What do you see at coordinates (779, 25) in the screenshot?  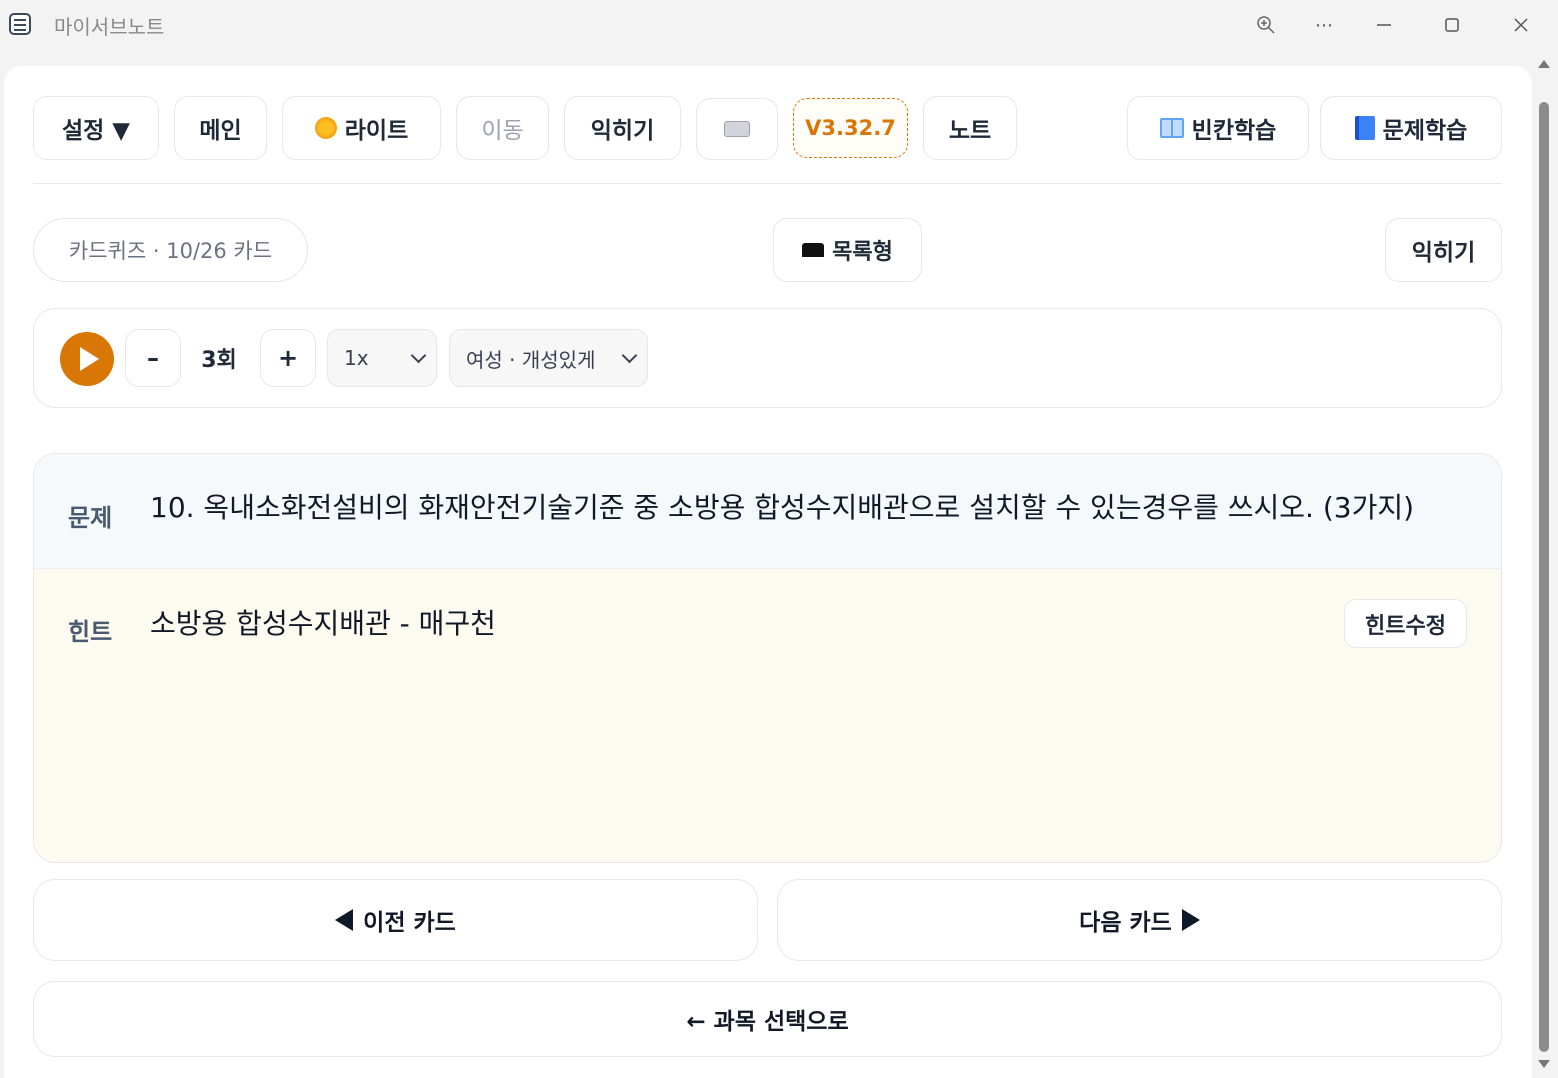 I see `title-bar: 마이서브노트 ⋯` at bounding box center [779, 25].